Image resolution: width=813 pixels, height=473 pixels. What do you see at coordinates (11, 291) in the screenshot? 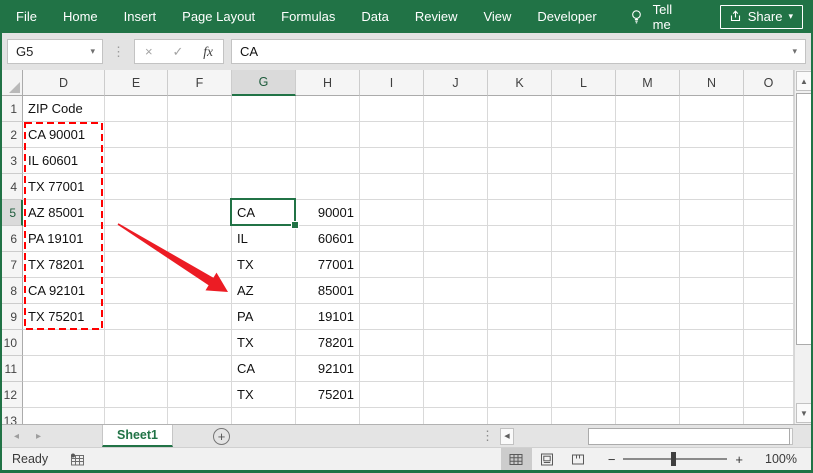
I see `row-header-8: 8` at bounding box center [11, 291].